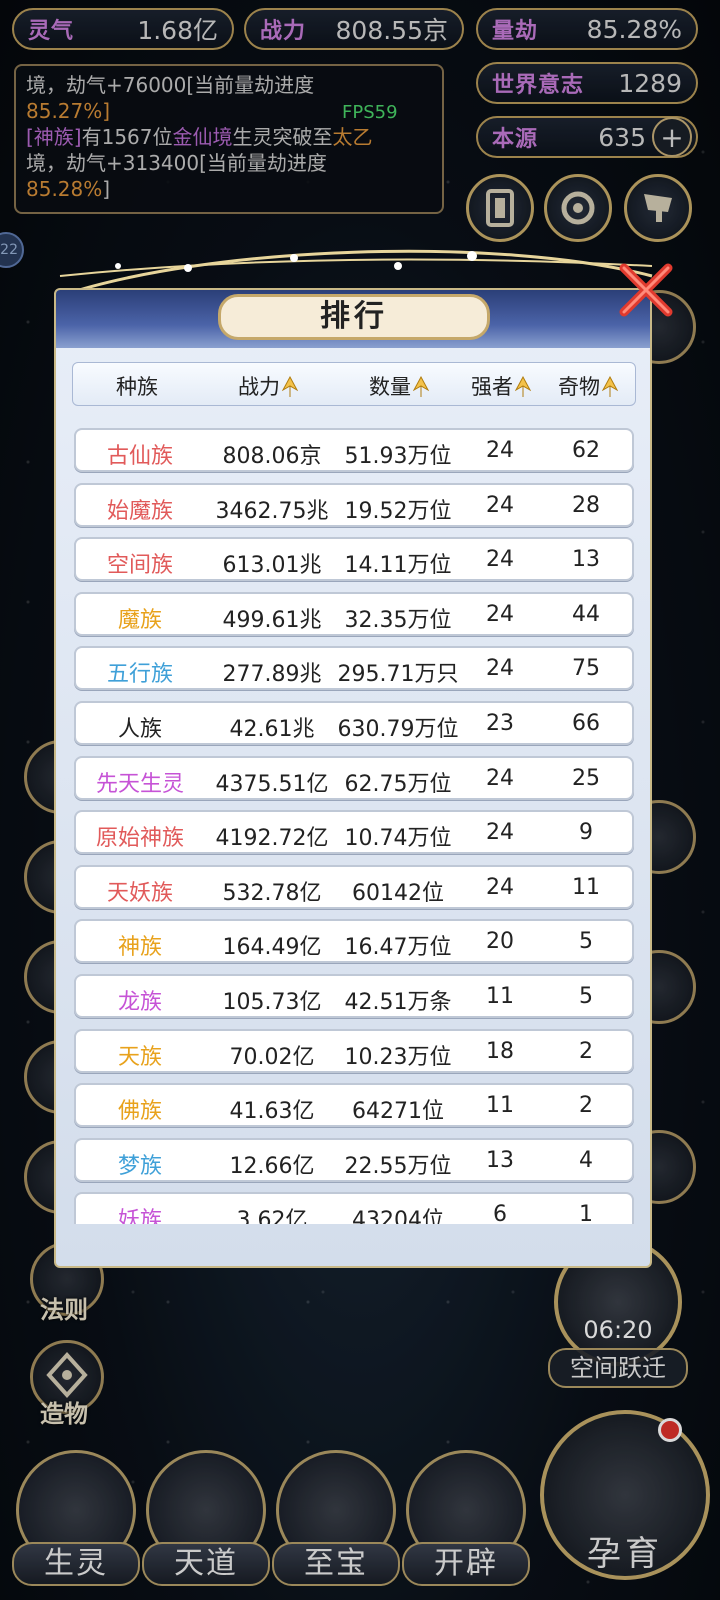 The image size is (720, 1600). What do you see at coordinates (398, 566) in the screenshot?
I see `count-cell: 14.11万位` at bounding box center [398, 566].